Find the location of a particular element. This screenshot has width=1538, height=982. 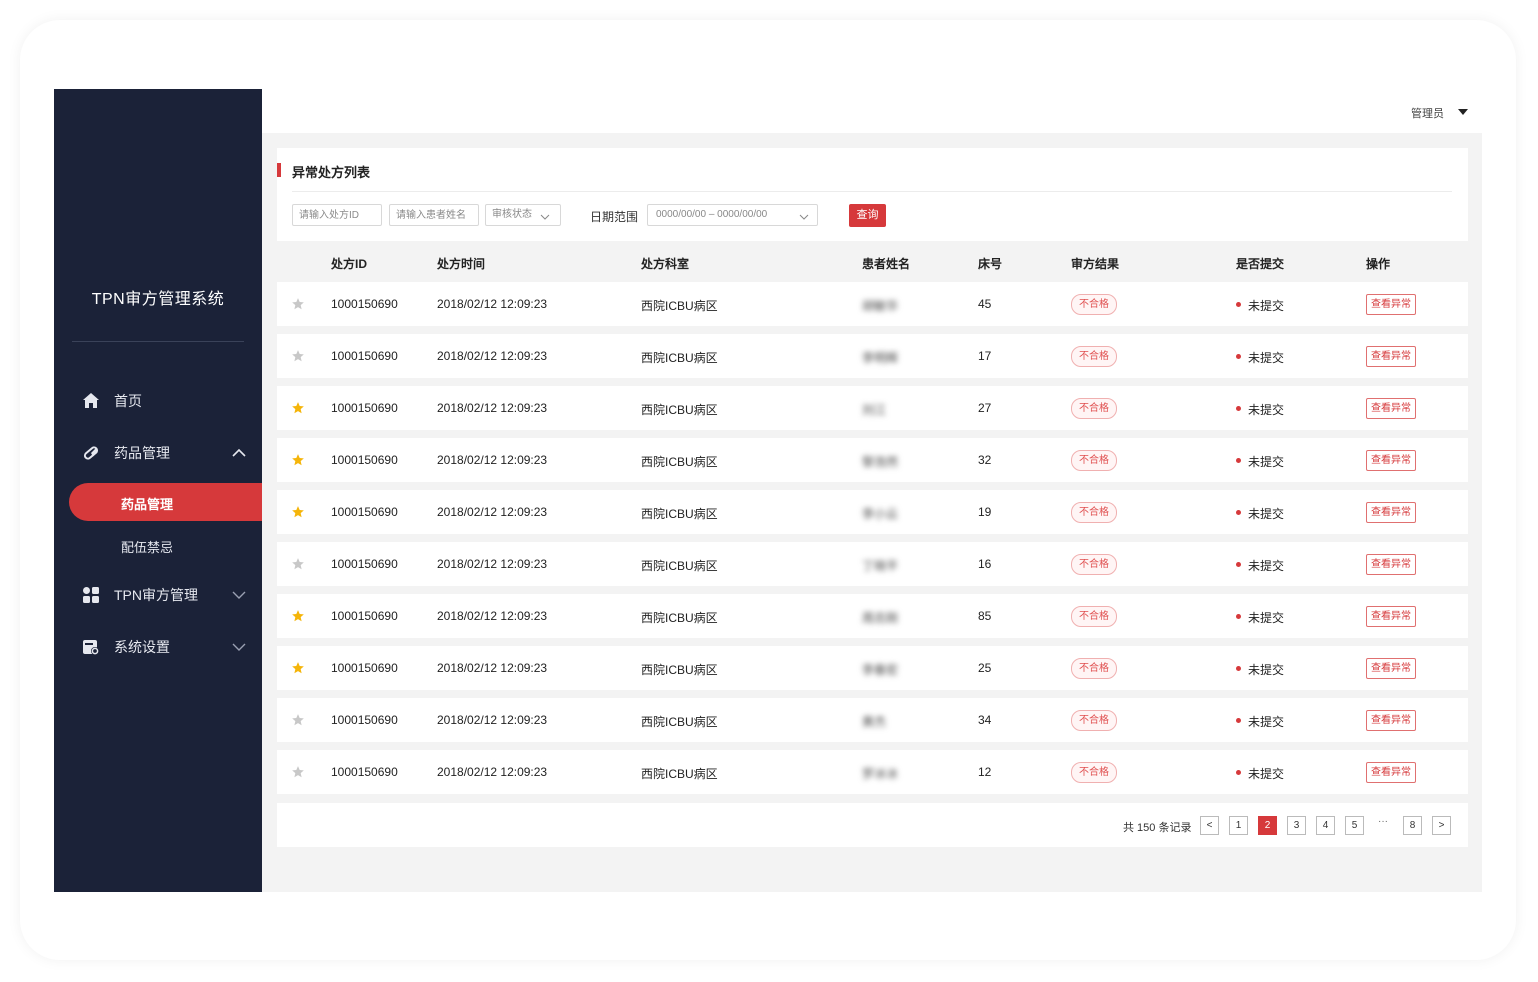

patient-name: 刘江 is located at coordinates (874, 410).